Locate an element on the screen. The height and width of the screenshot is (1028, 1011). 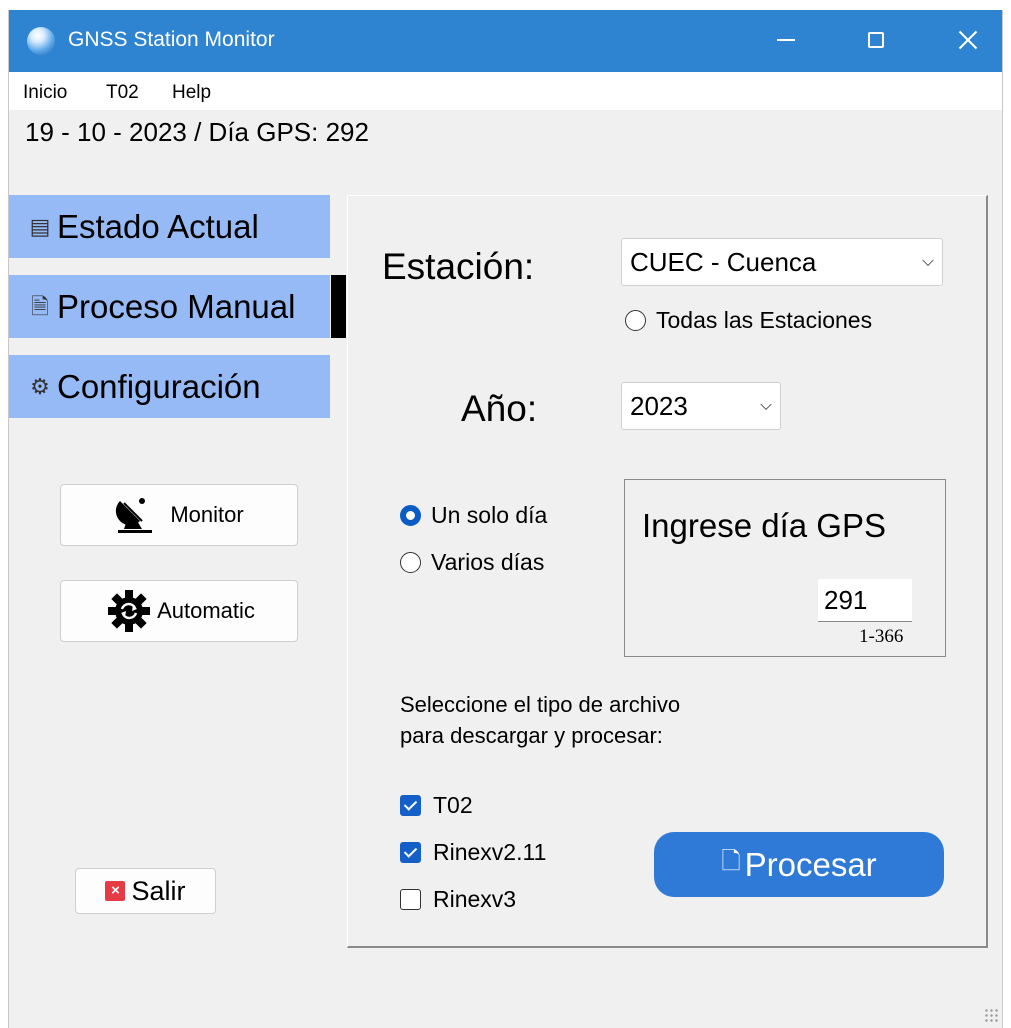
window-title: GNSS Station Monitor is located at coordinates (171, 39).